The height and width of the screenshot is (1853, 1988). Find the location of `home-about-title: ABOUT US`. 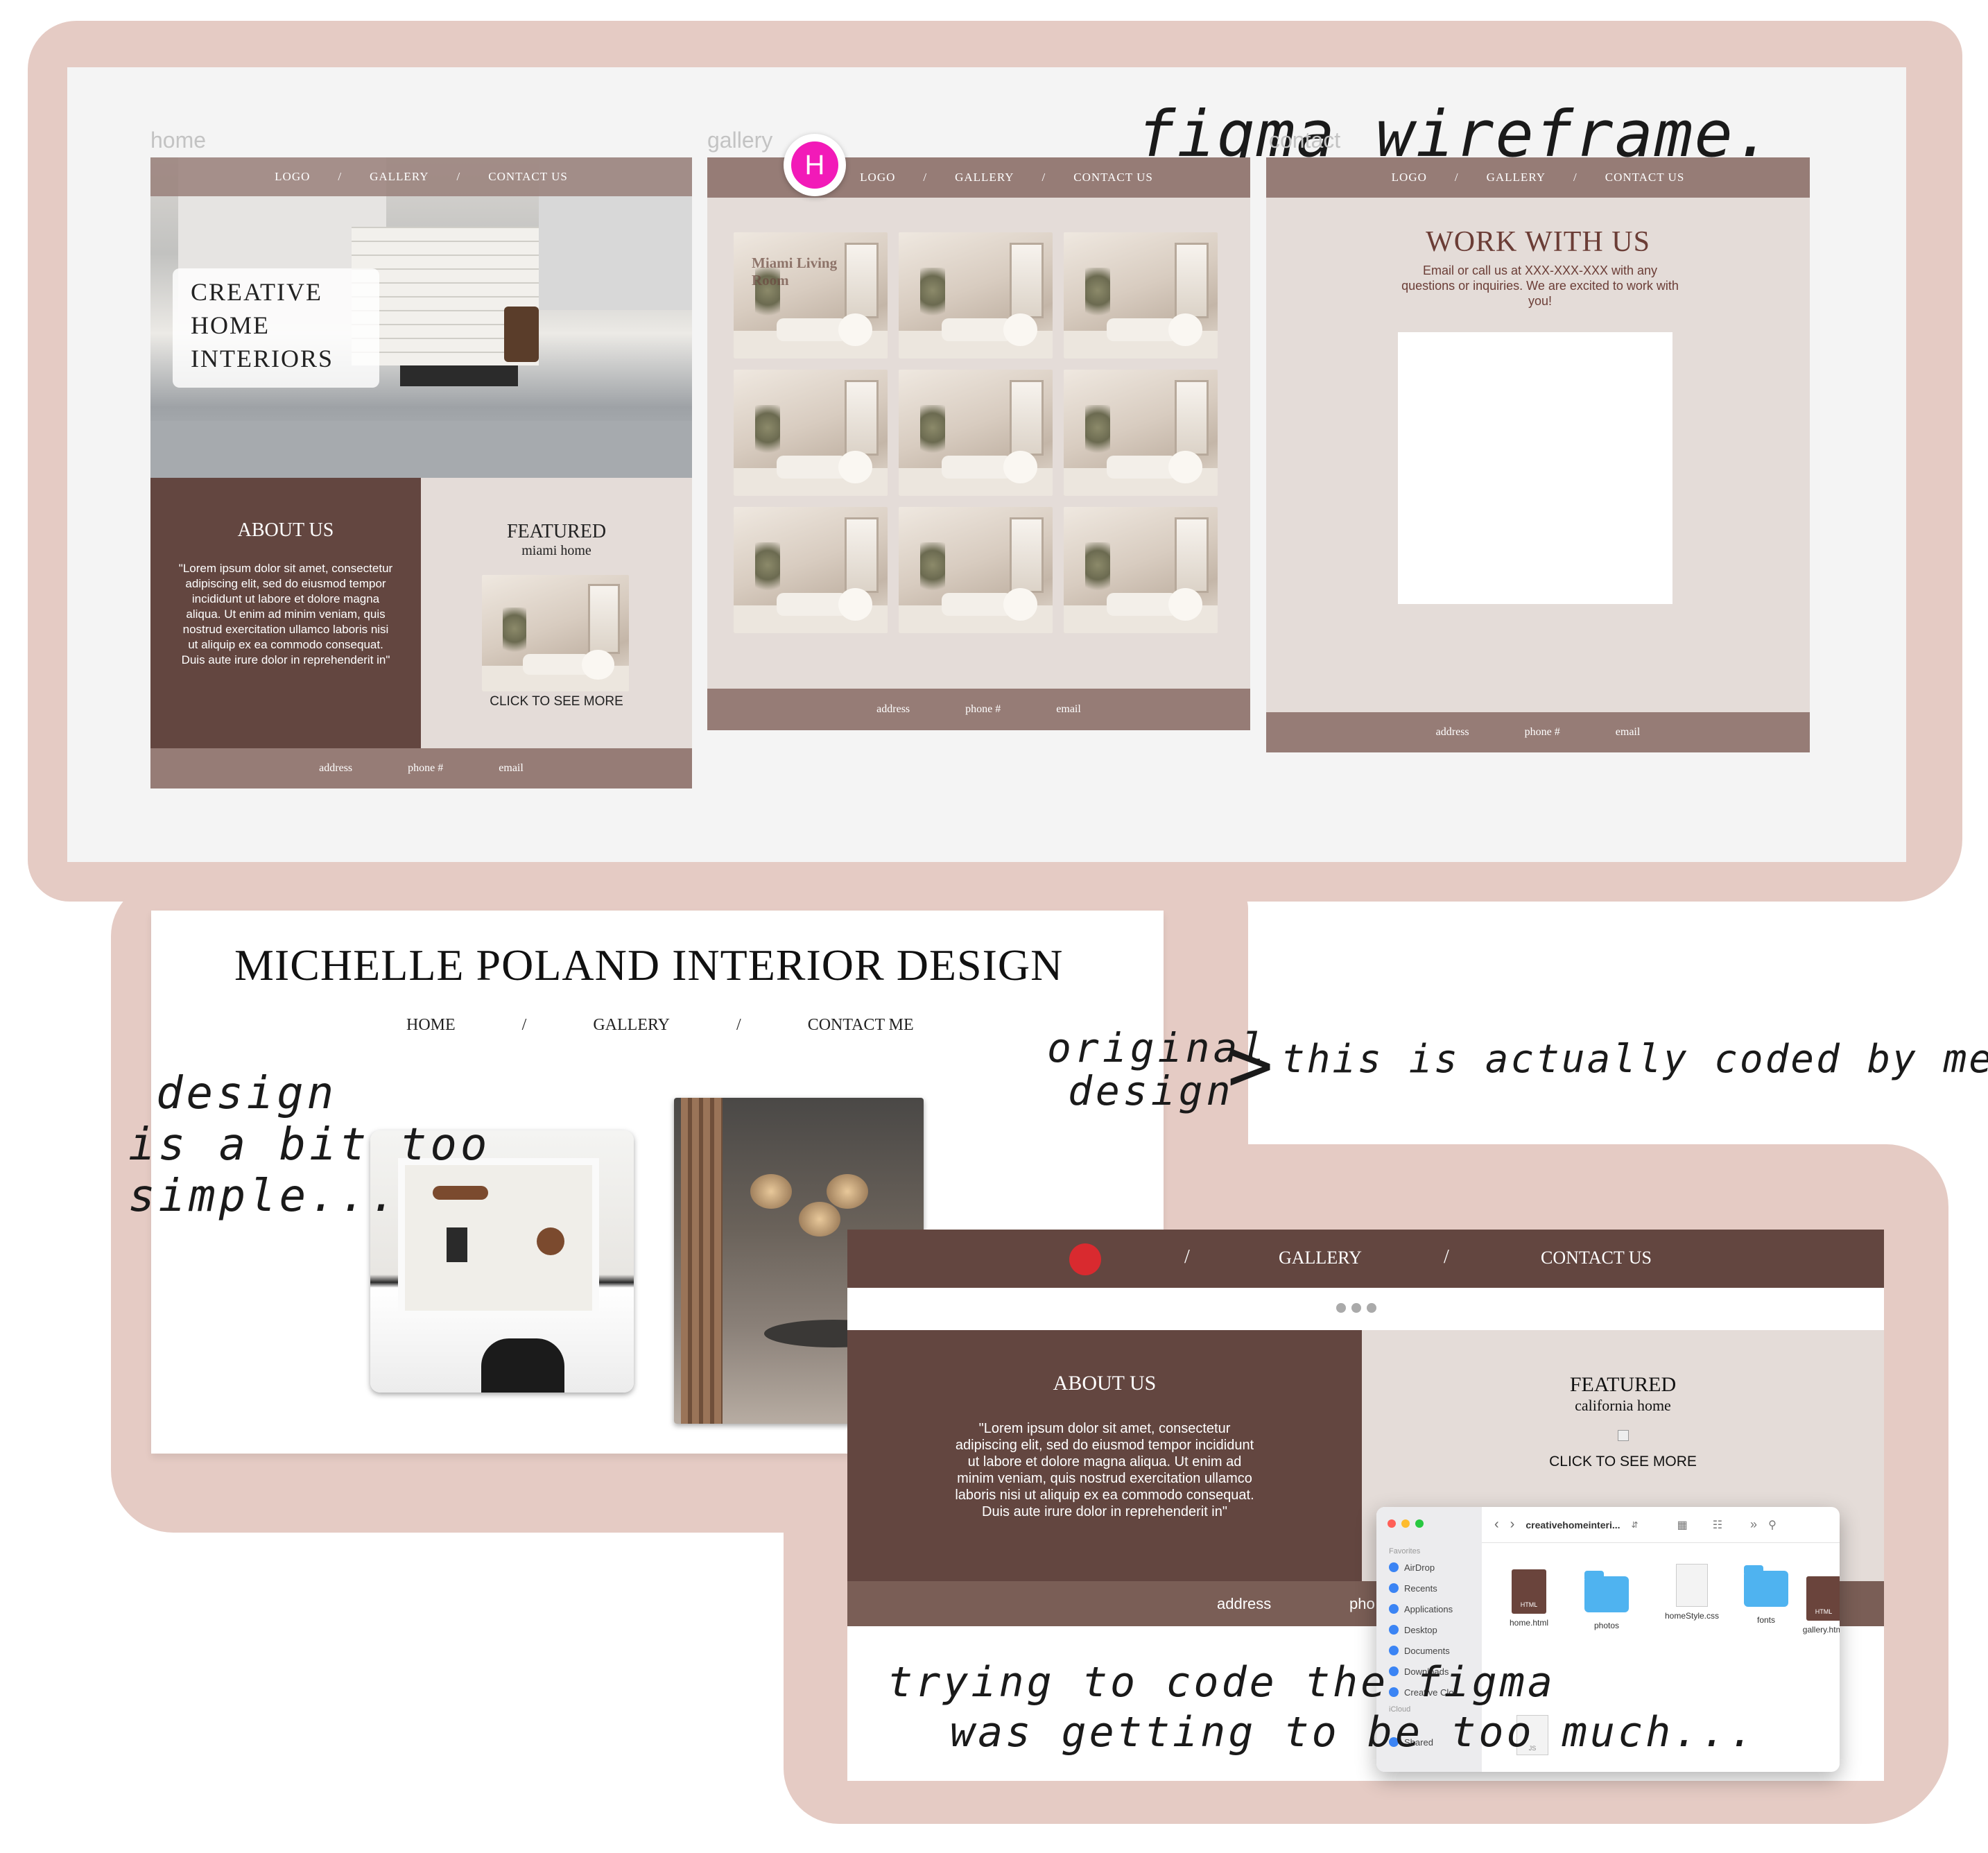

home-about-title: ABOUT US is located at coordinates (285, 530).